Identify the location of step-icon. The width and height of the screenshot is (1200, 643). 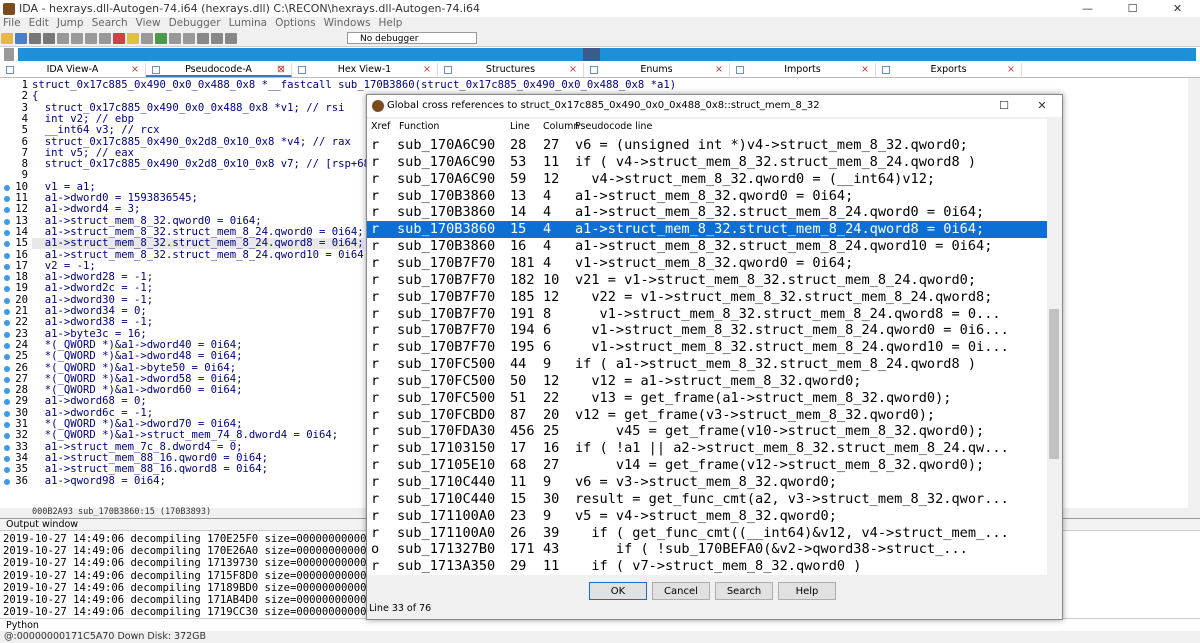
(231, 38).